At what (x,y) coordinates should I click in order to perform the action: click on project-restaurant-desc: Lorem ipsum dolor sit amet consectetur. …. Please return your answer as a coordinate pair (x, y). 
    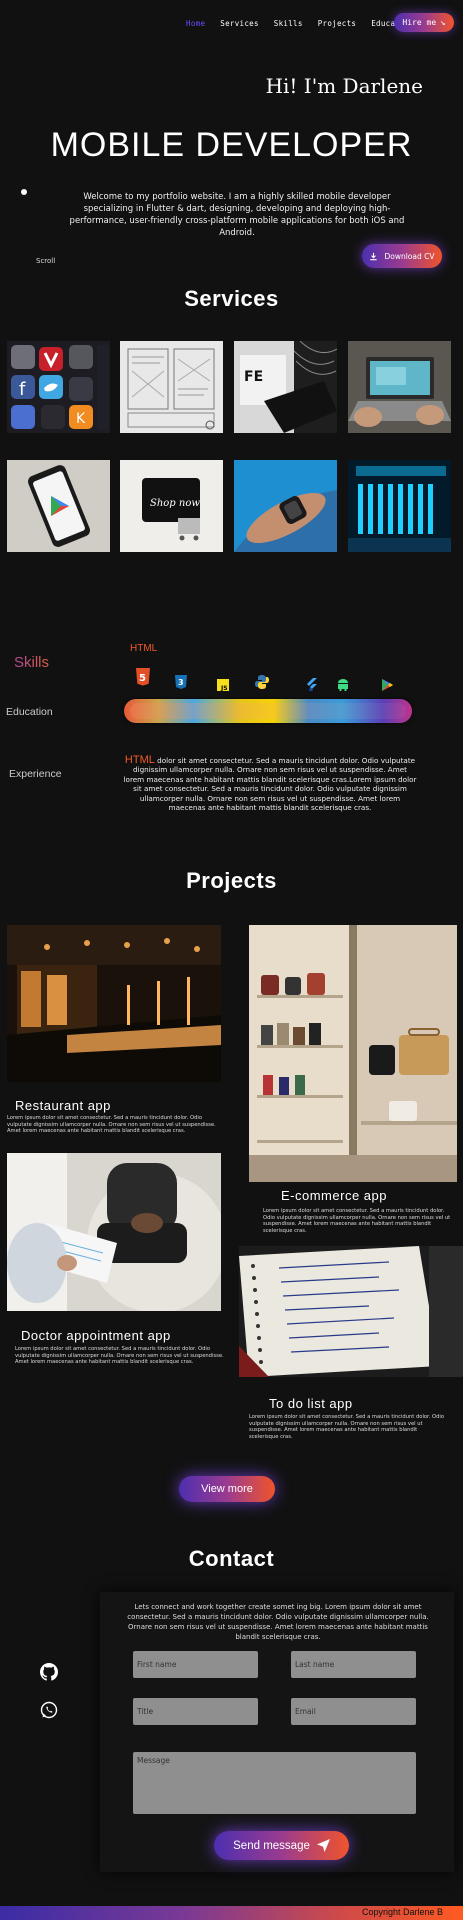
    Looking at the image, I should click on (111, 1125).